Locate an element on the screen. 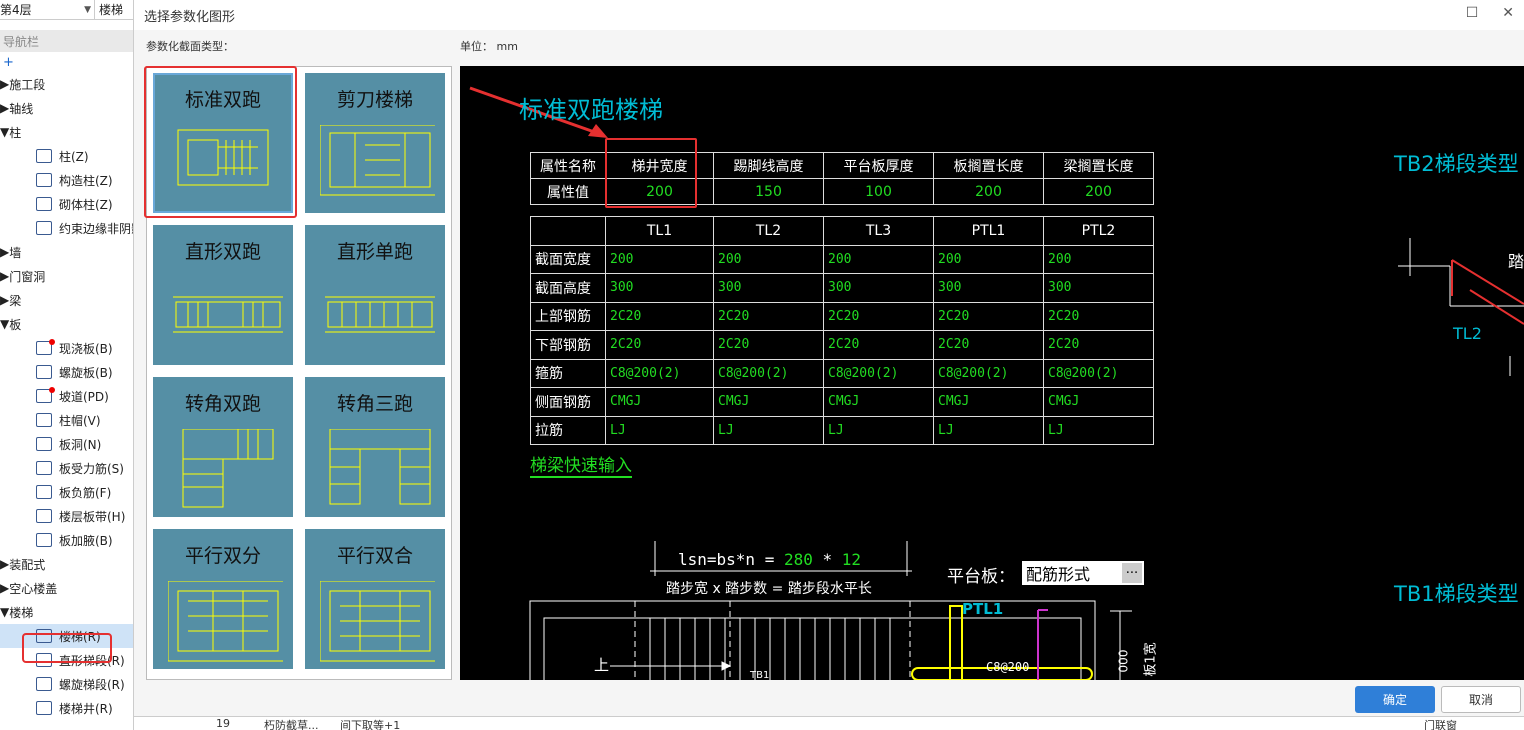 The image size is (1524, 730). bg-row-number: 19 is located at coordinates (223, 723).